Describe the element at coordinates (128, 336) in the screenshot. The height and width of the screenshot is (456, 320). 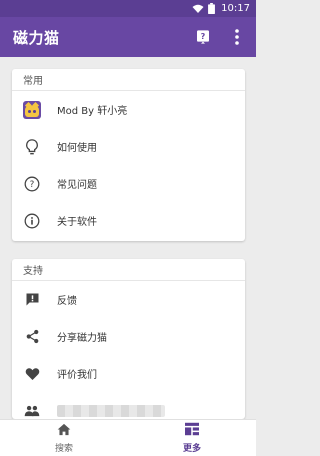
I see `share-row: 分享磁力猫` at that location.